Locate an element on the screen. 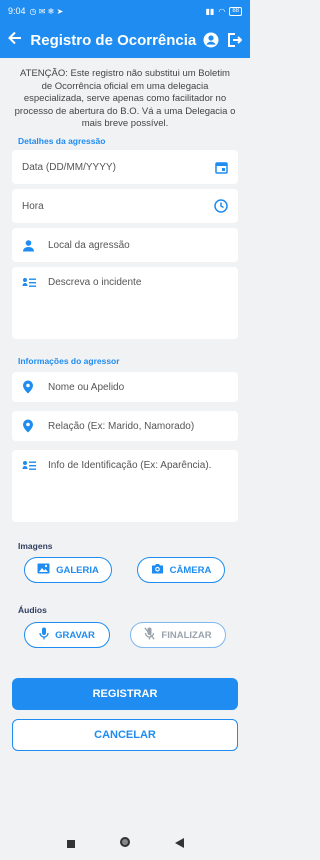  clock-icon is located at coordinates (220, 206).